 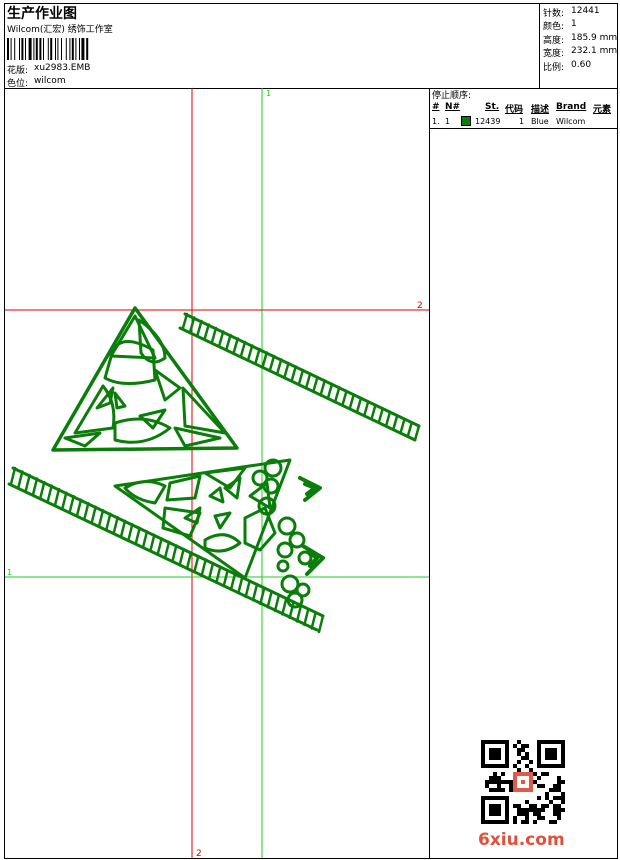 I want to click on row-stitches: 12439, so click(x=488, y=121).